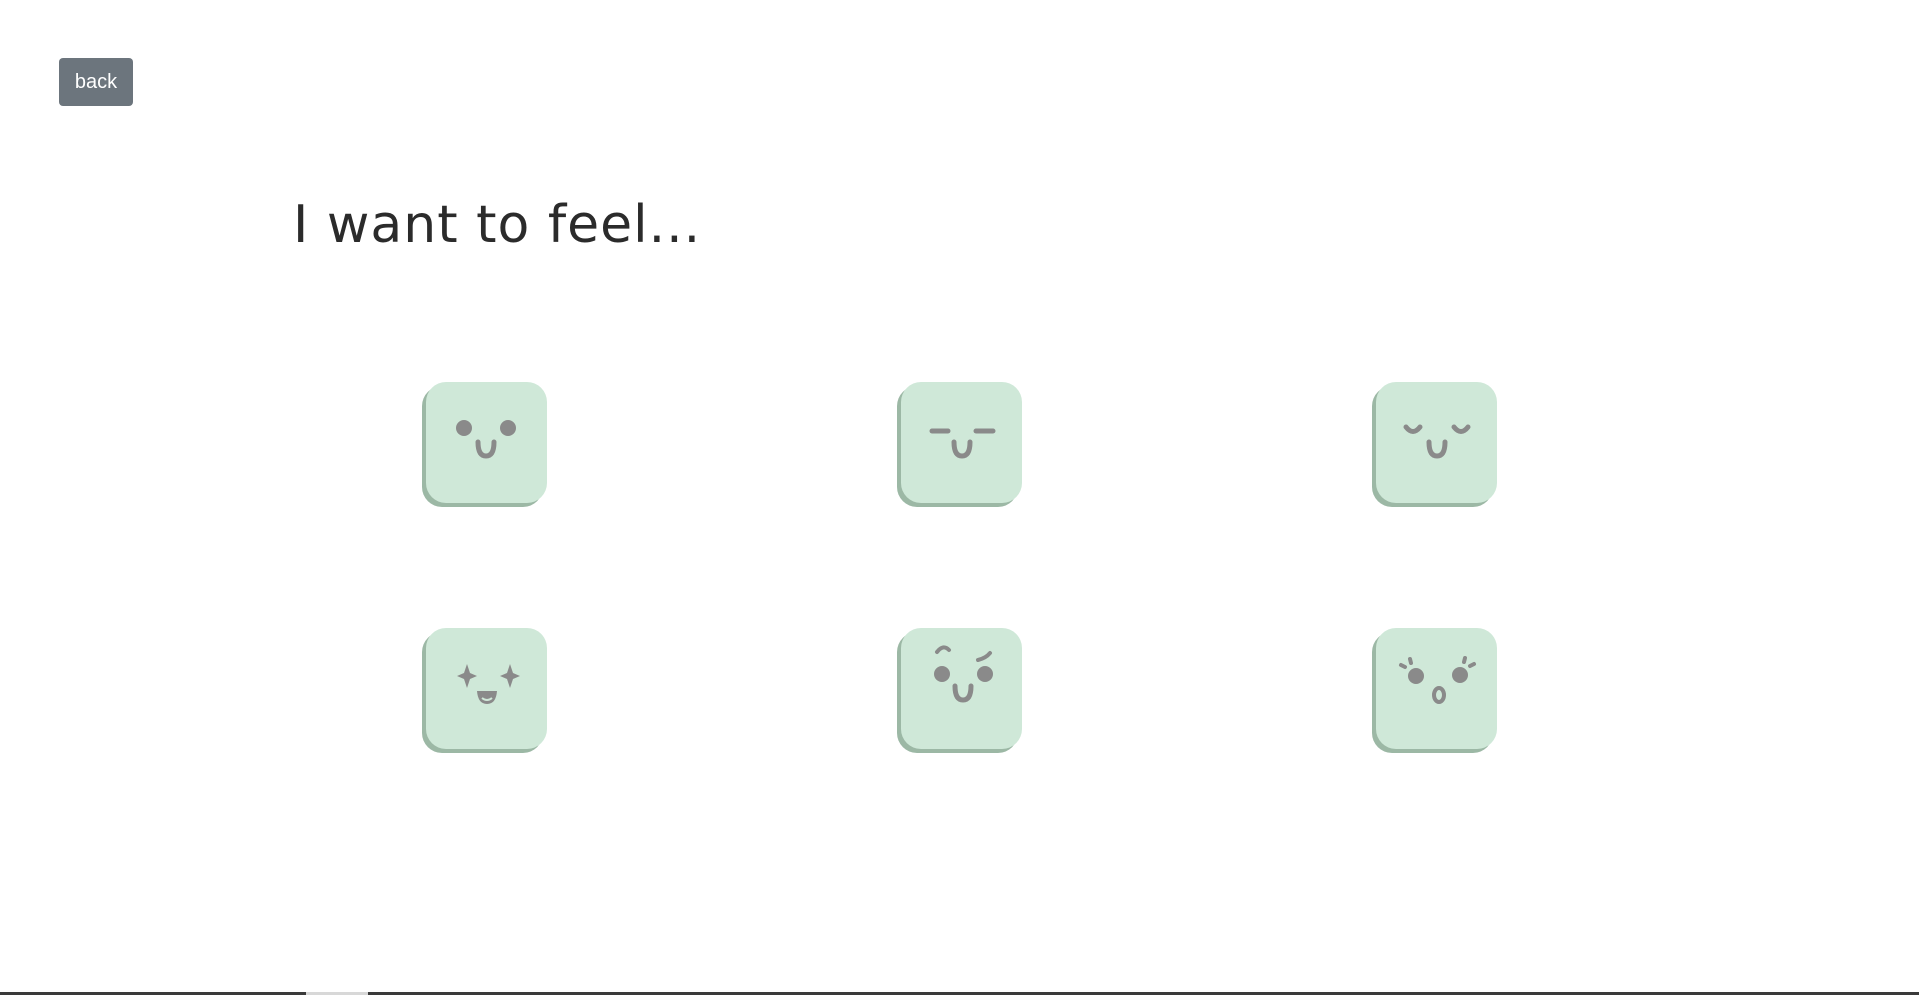  I want to click on playful-face-icon, so click(963, 674).